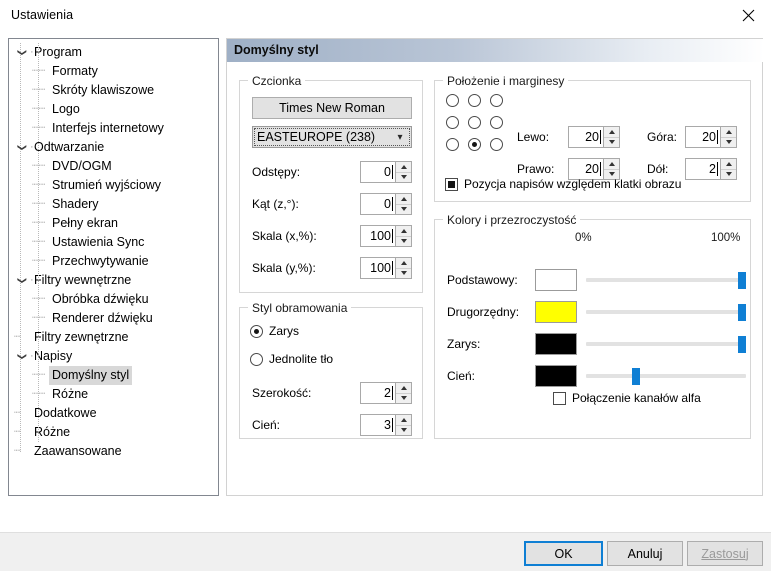 This screenshot has height=571, width=771. Describe the element at coordinates (113, 223) in the screenshot. I see `sidebar-item-pe-ny-ekran: ┈┈Pełny ekran` at that location.